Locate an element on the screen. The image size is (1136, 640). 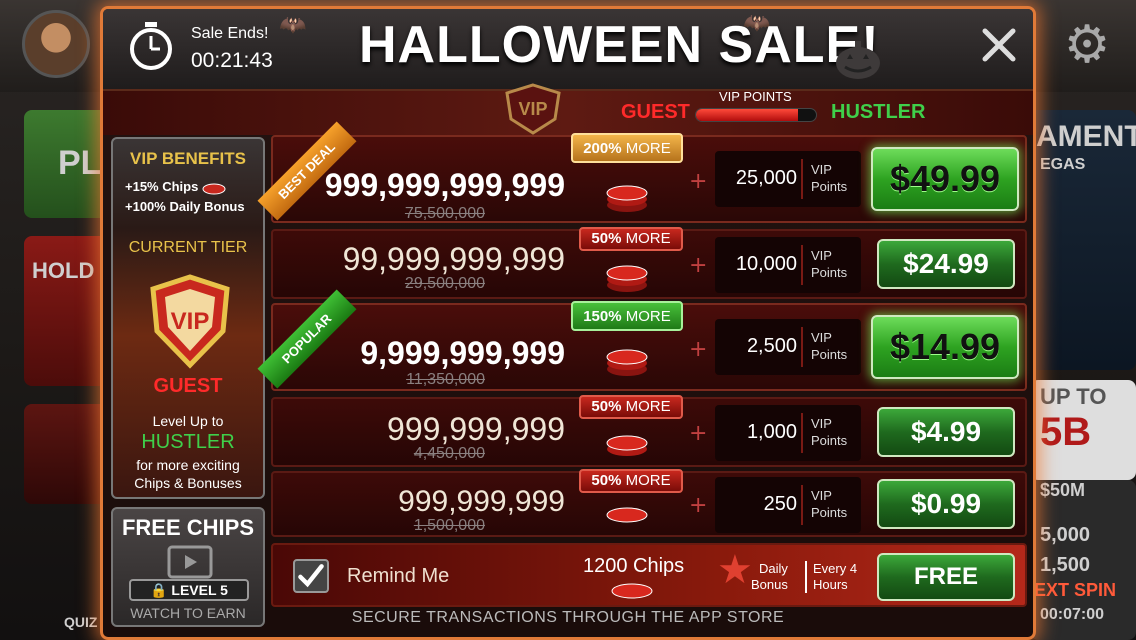
background-play-tile: PL is located at coordinates (66, 164).